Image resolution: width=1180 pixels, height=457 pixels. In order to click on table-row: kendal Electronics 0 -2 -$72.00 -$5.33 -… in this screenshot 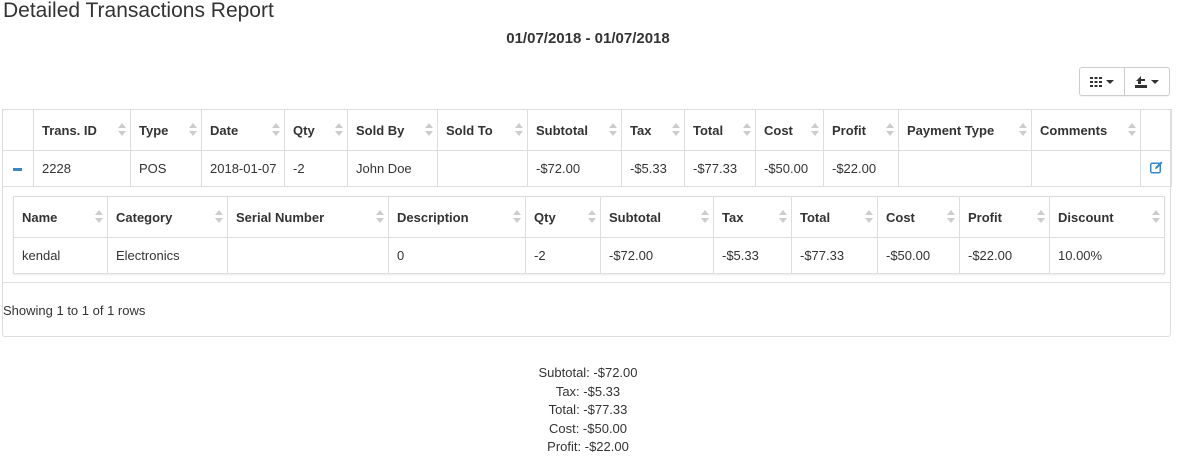, I will do `click(589, 255)`.